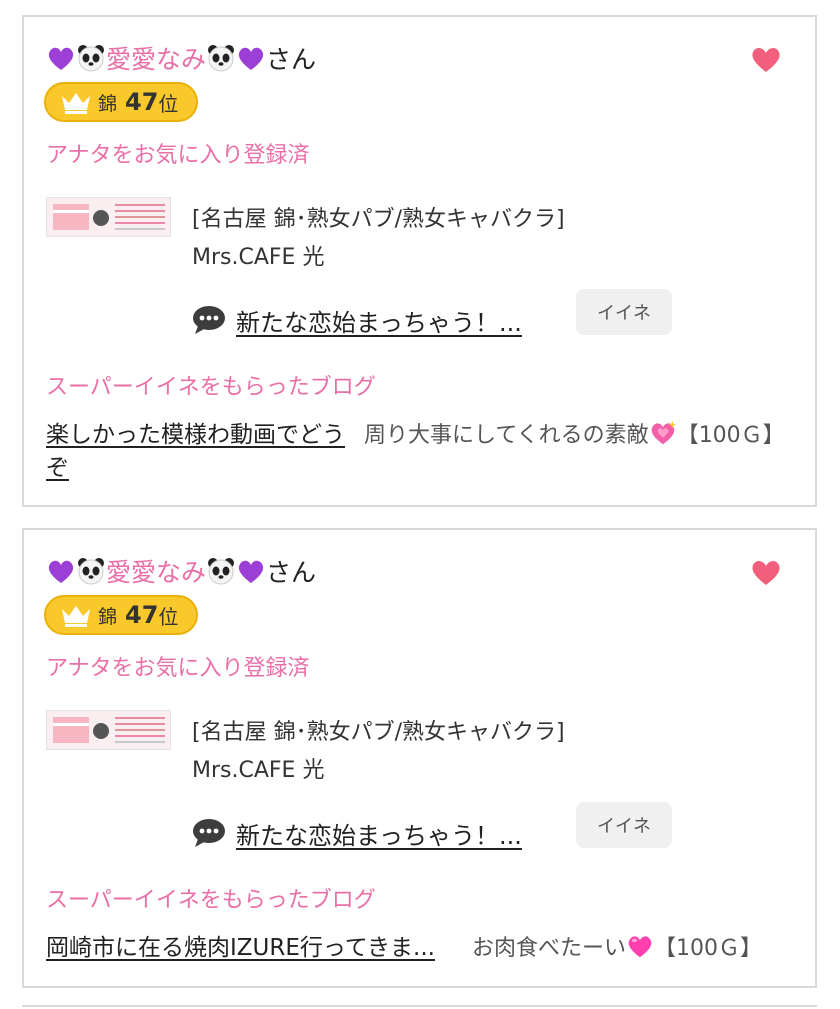 The height and width of the screenshot is (1009, 840). I want to click on super-like-comment: 周り大事にしてくれるの素敵 【100Ｇ】, so click(584, 435).